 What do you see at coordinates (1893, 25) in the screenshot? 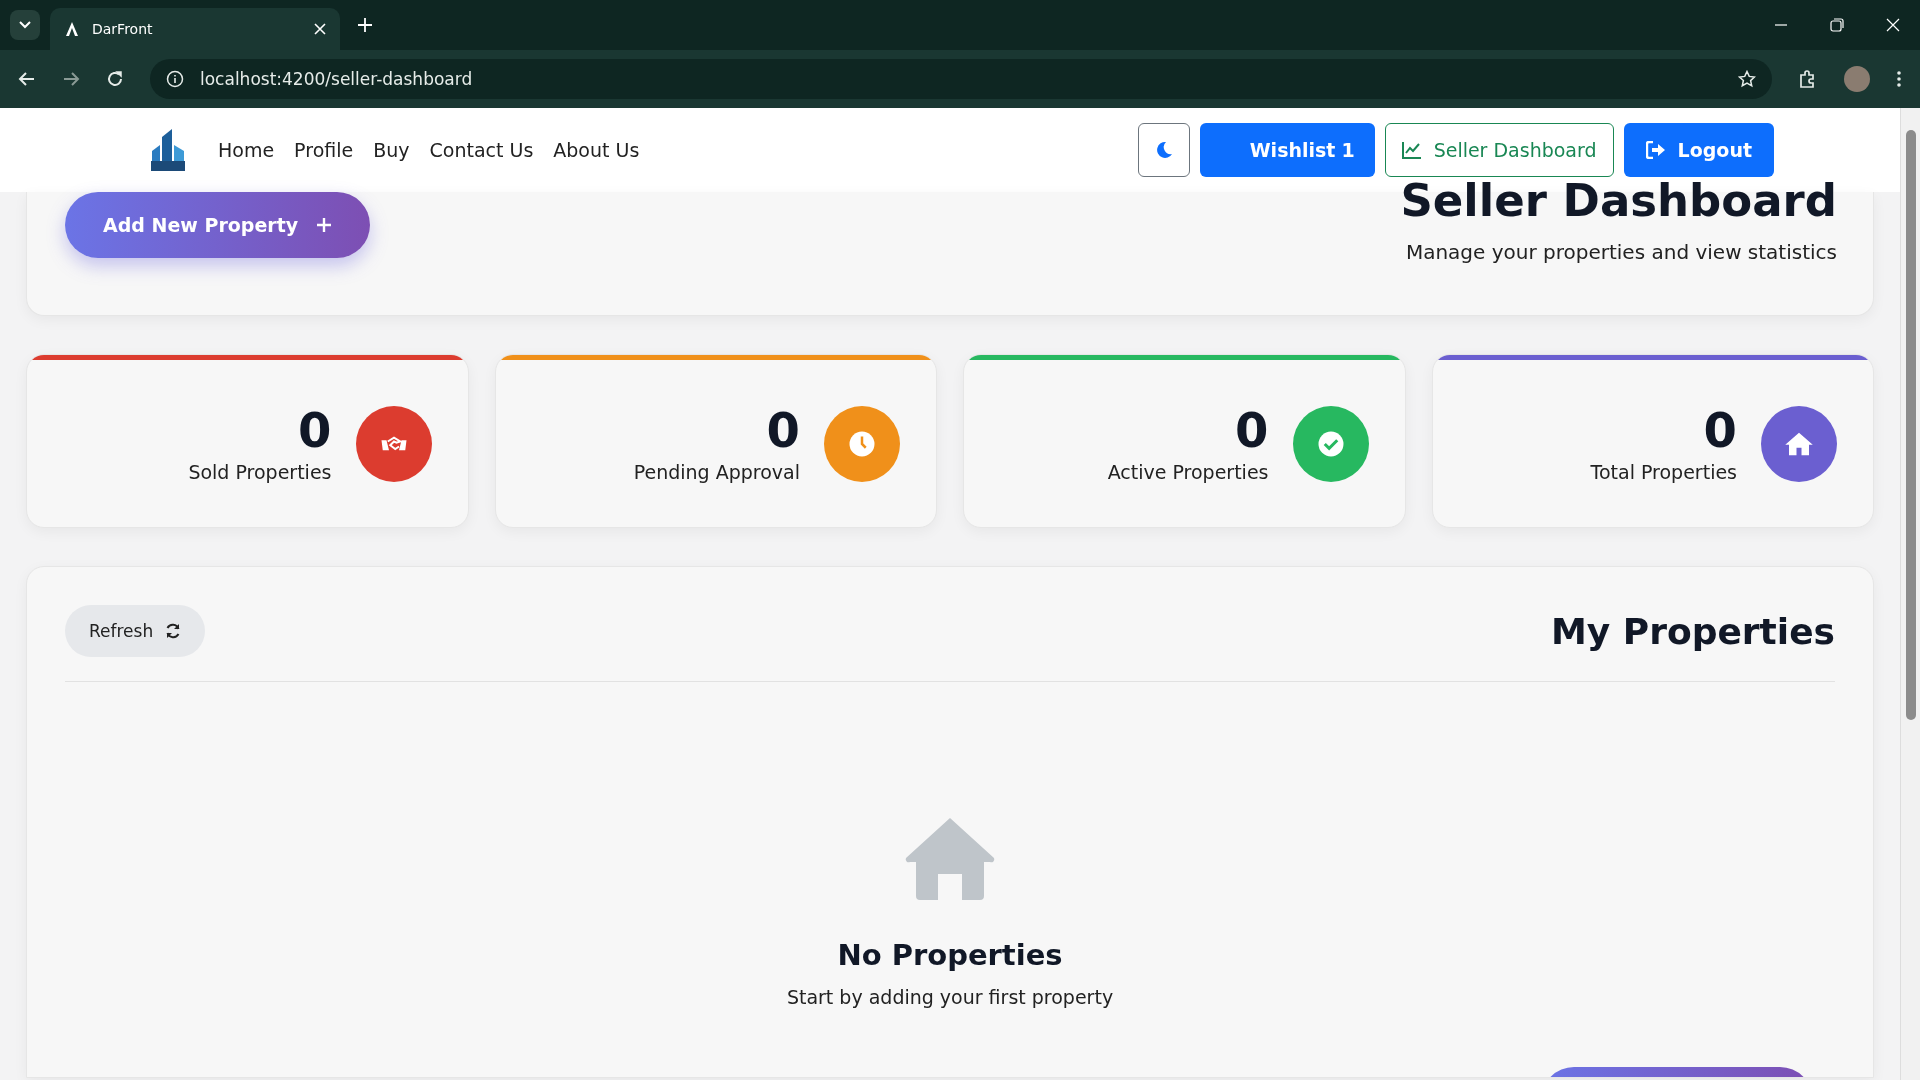
I see `close-window-icon` at bounding box center [1893, 25].